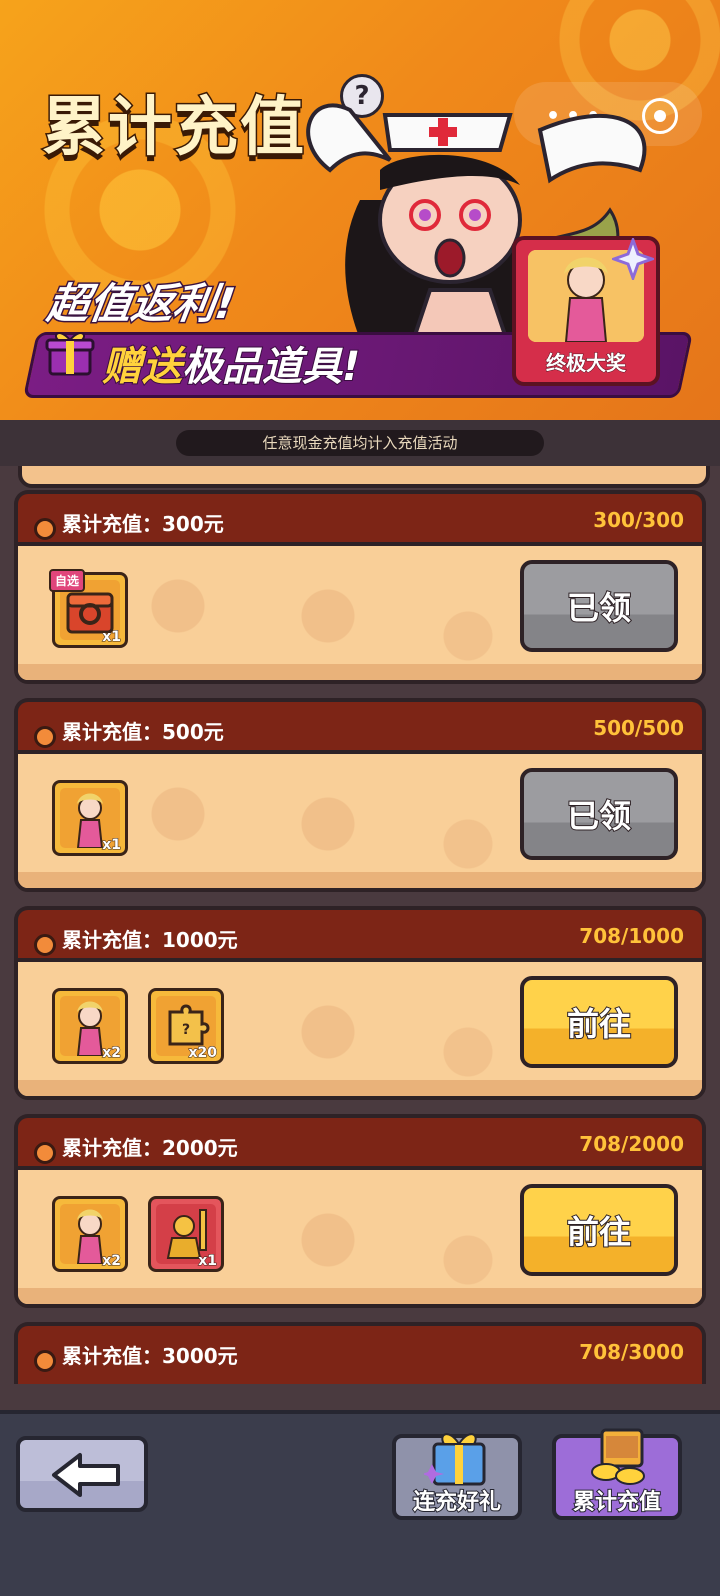  I want to click on tier-title: 累计充值：2000元, so click(150, 1148).